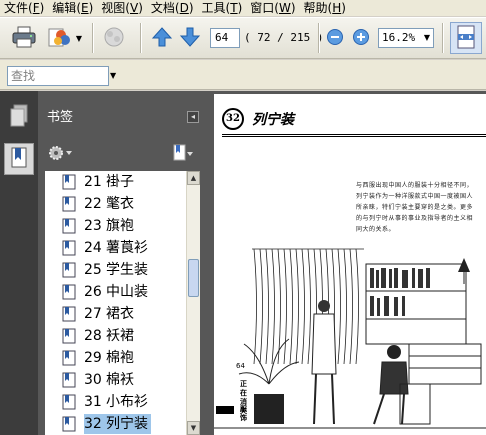  What do you see at coordinates (243, 413) in the screenshot?
I see `series-sublabel: 服饰` at bounding box center [243, 413].